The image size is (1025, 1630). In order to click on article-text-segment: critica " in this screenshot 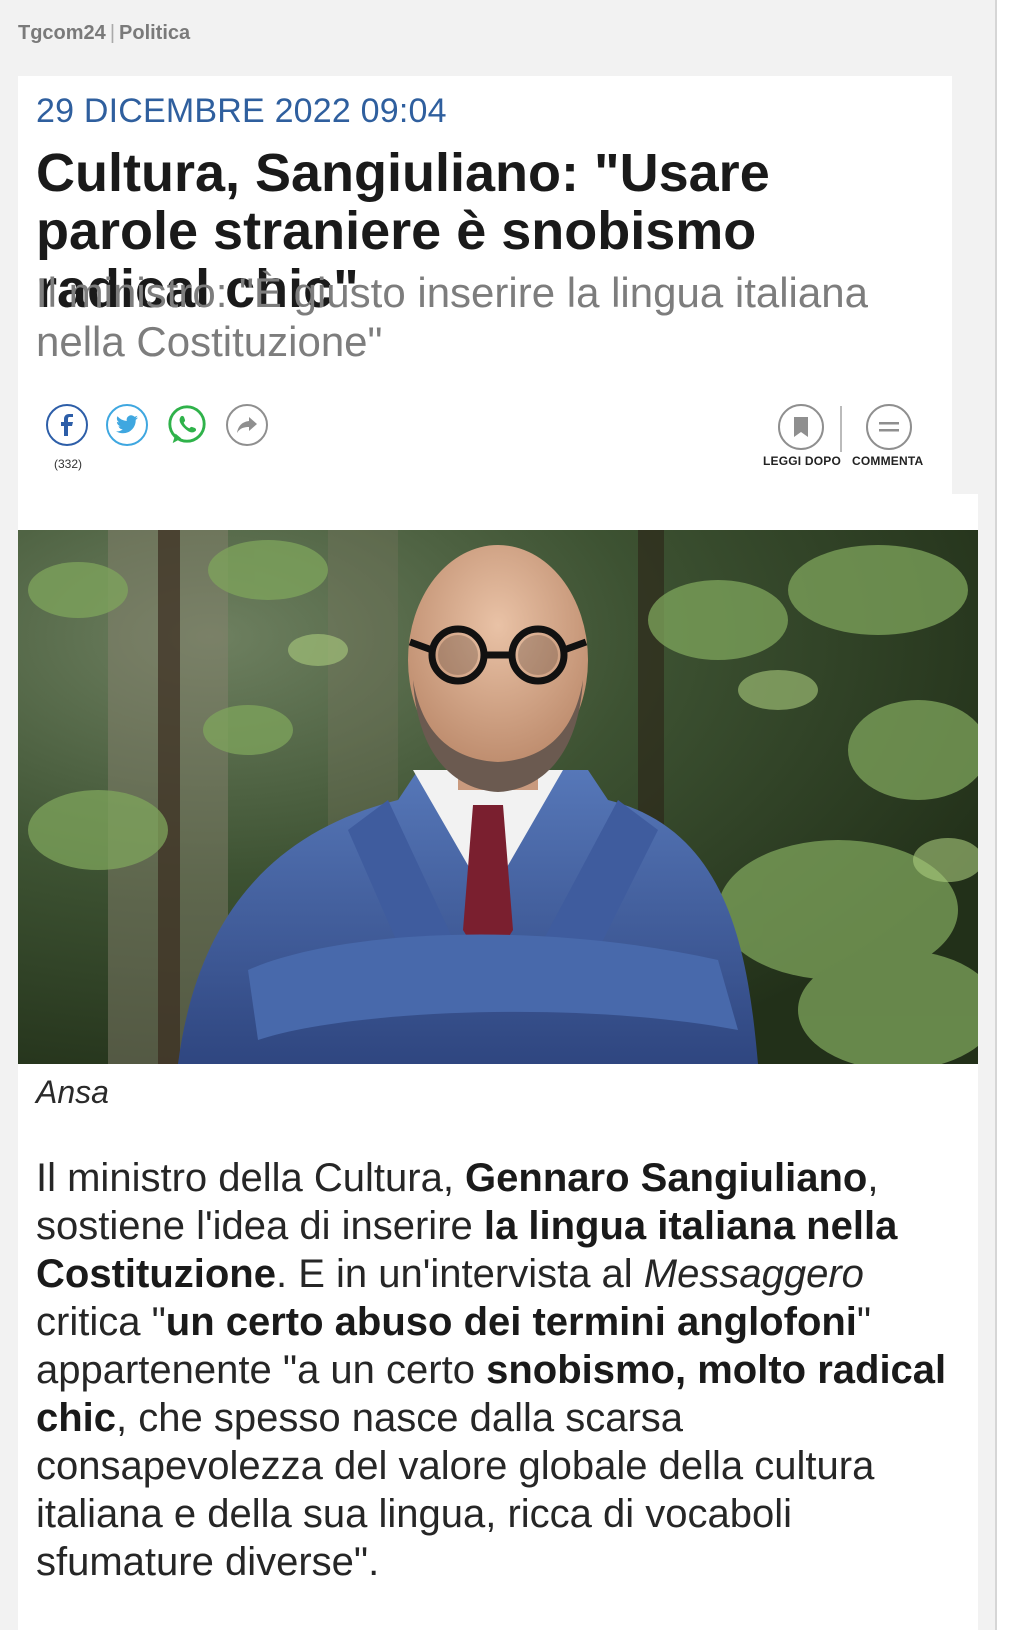, I will do `click(101, 1322)`.